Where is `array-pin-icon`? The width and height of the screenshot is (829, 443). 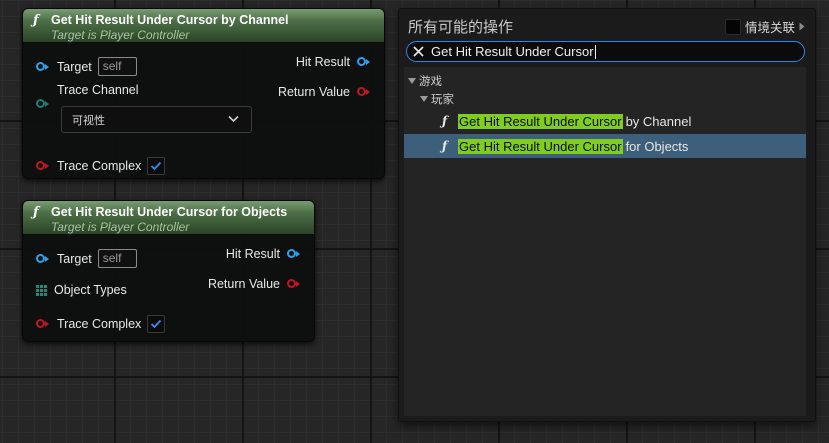
array-pin-icon is located at coordinates (41, 290).